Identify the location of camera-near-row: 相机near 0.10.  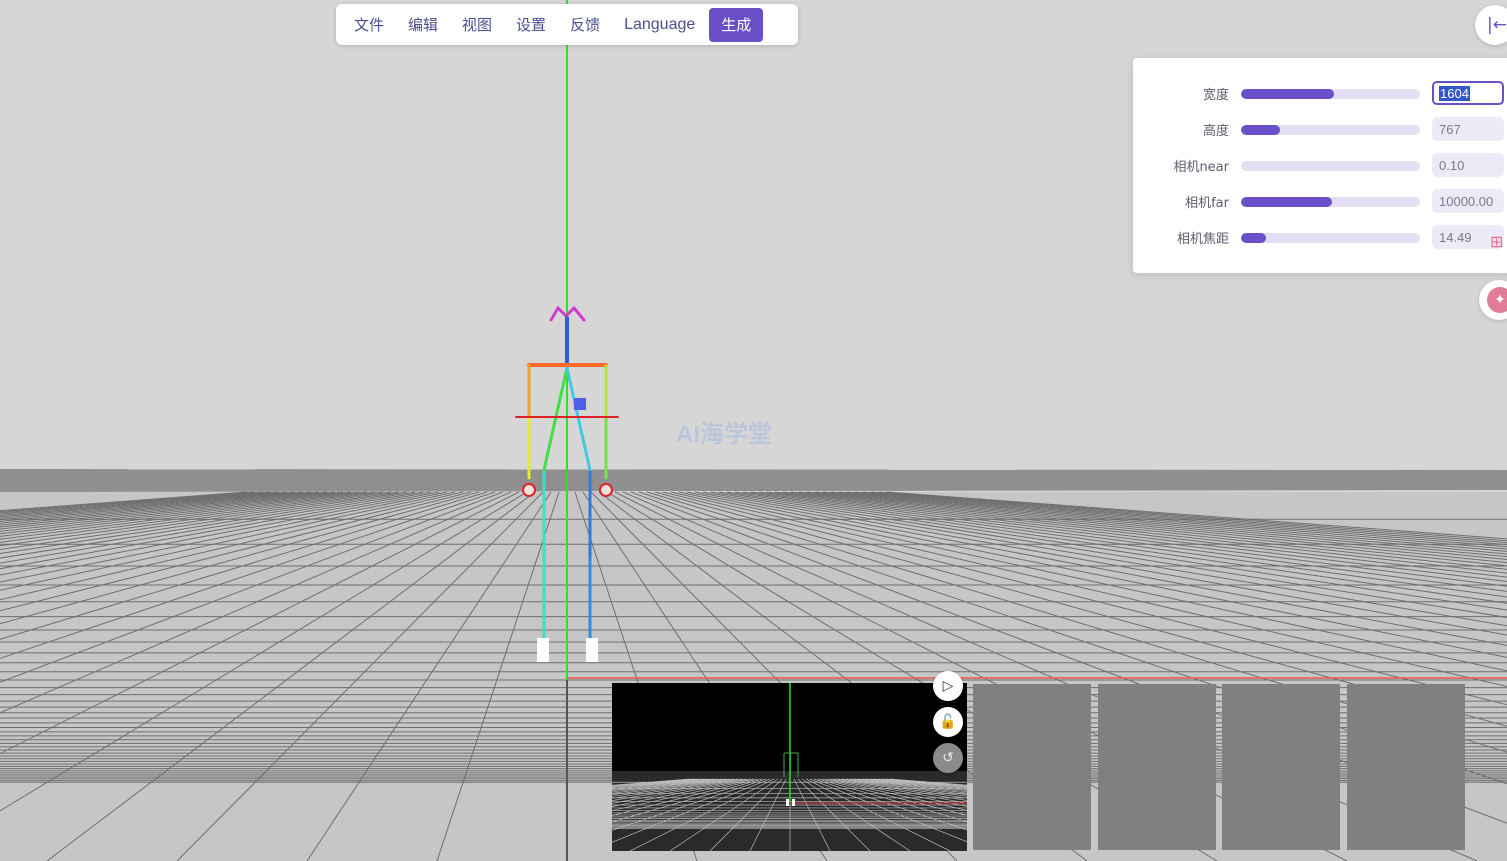
(1320, 165).